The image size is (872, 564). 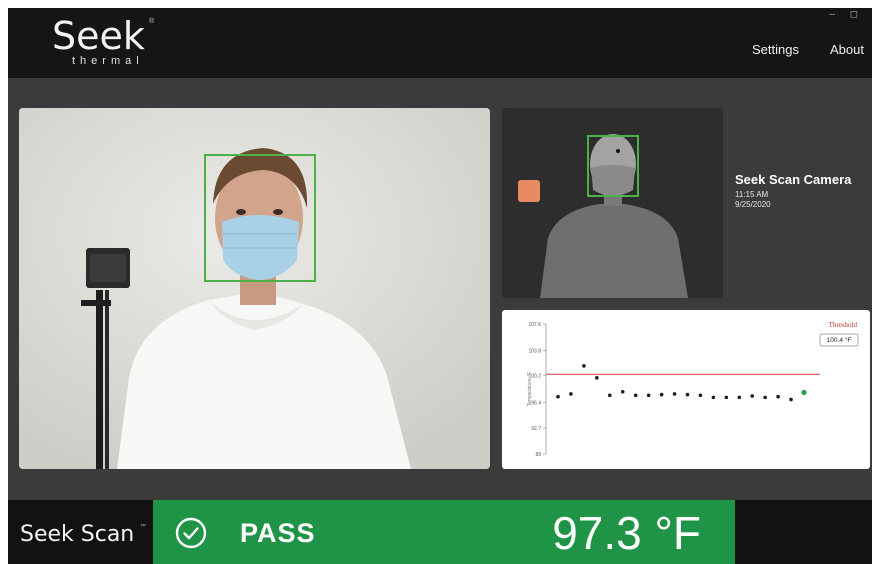 I want to click on thermal-camera-feed, so click(x=612, y=203).